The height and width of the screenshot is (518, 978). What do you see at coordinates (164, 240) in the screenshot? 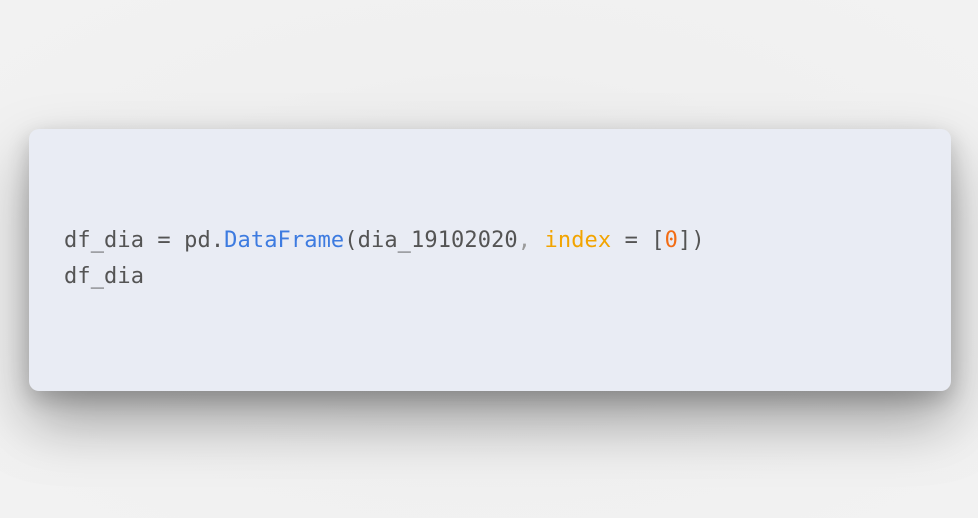
I see `assign-operator: =` at bounding box center [164, 240].